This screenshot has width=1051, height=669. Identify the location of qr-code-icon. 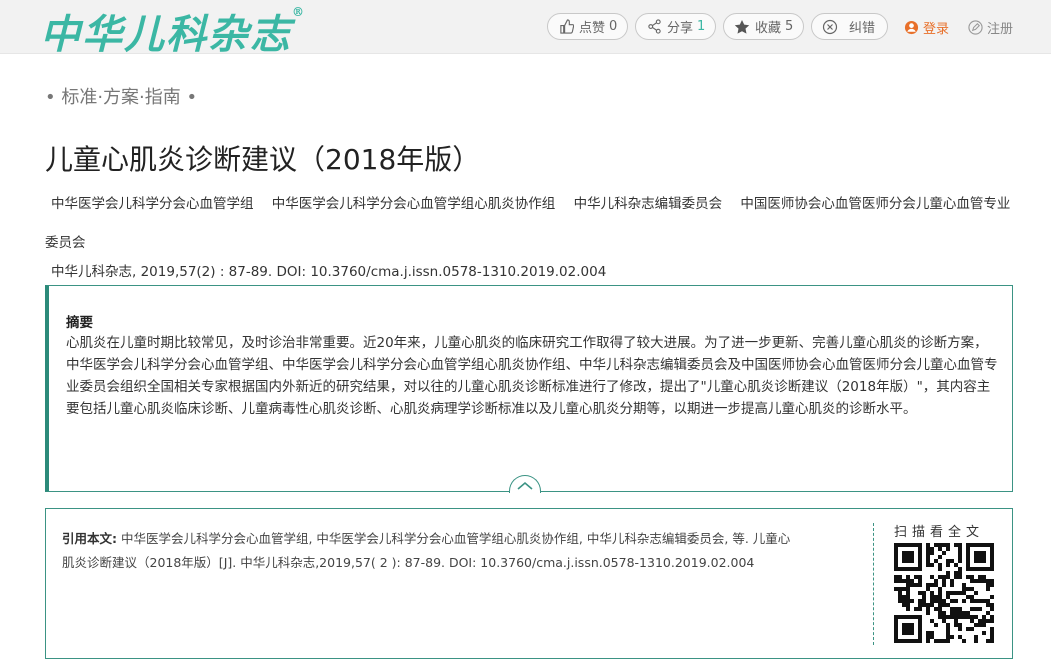
(944, 593).